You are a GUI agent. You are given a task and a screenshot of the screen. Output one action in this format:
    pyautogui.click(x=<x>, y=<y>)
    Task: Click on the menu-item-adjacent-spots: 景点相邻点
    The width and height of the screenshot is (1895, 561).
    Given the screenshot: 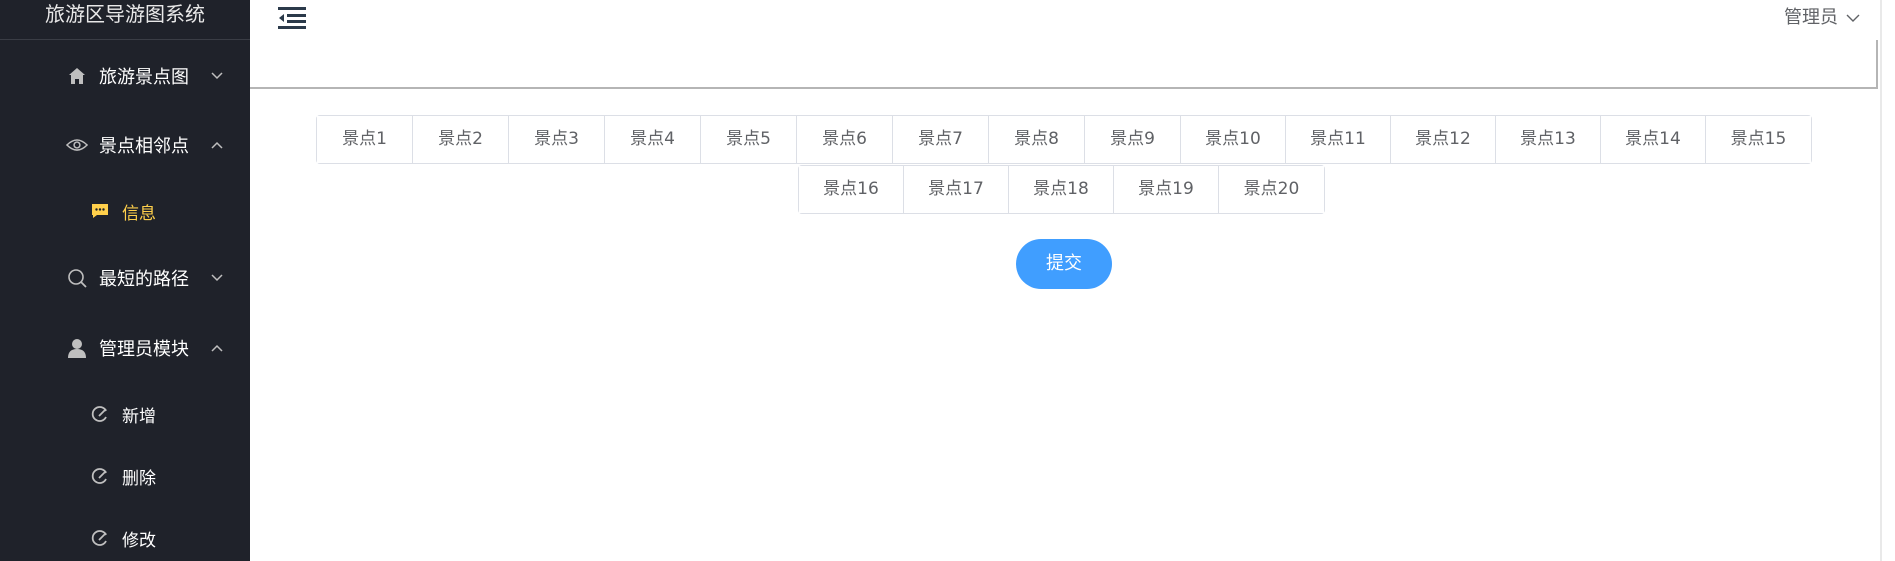 What is the action you would take?
    pyautogui.click(x=125, y=145)
    